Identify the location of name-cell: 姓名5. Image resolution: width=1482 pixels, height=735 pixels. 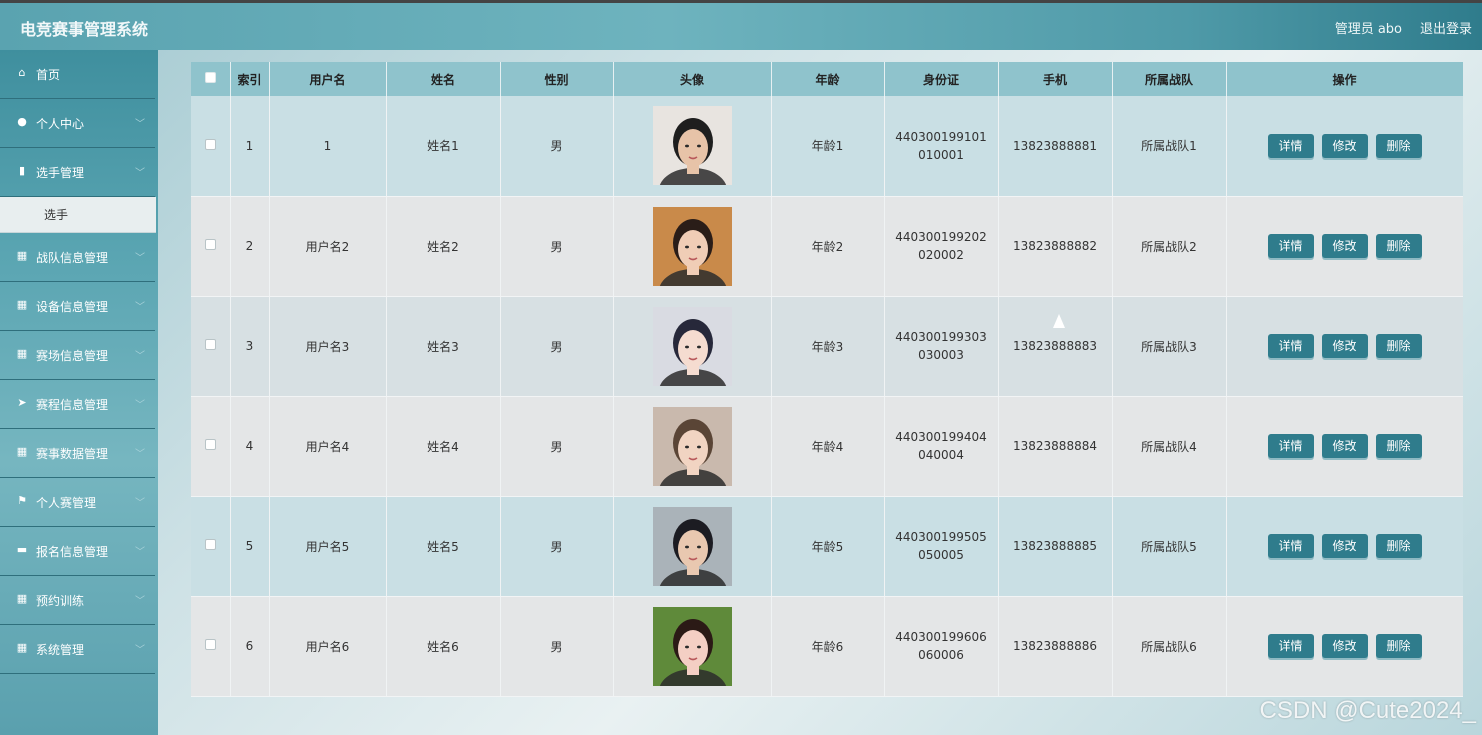
(443, 546).